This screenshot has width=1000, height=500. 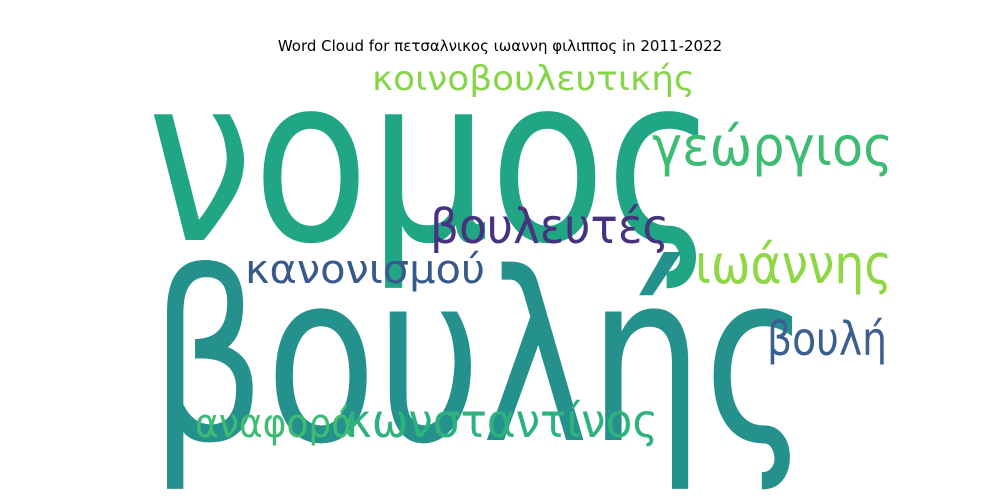 I want to click on word-9: αναφορά, so click(x=275, y=424).